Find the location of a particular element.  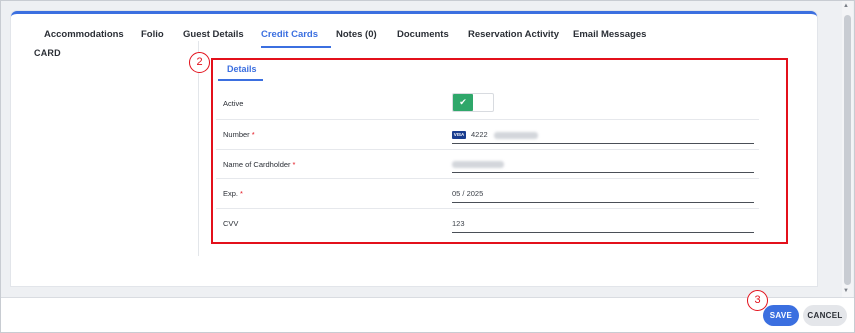

tab-email-messages: Email Messages is located at coordinates (609, 34).